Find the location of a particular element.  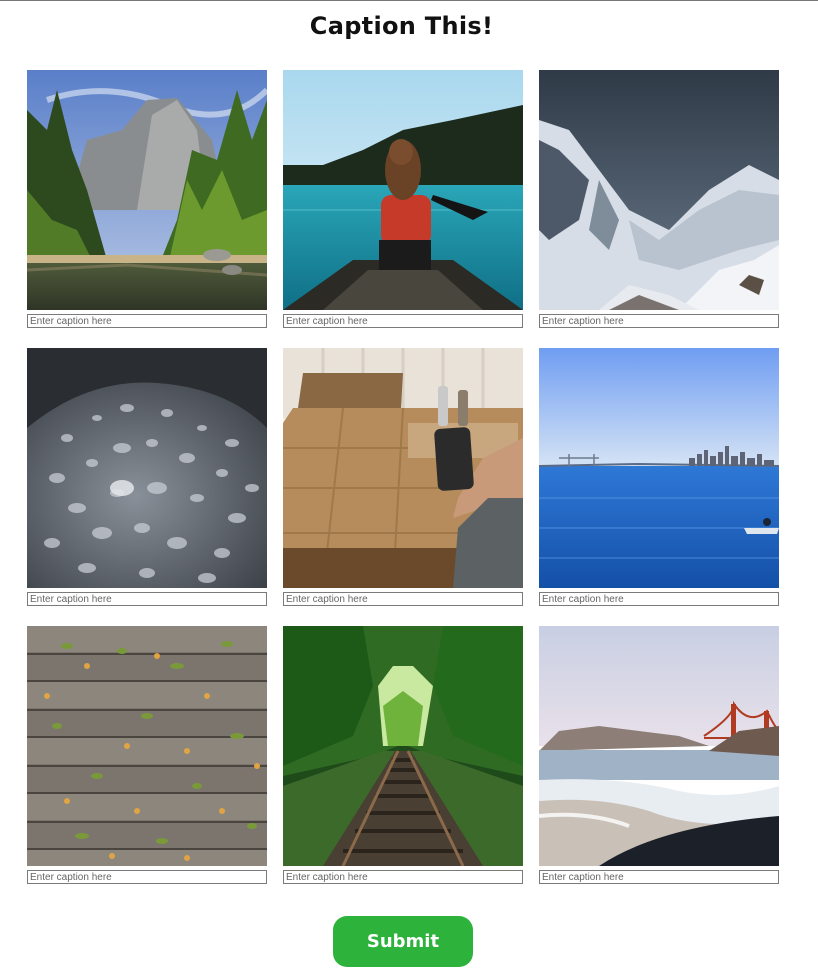

top-divider is located at coordinates (409, 0).